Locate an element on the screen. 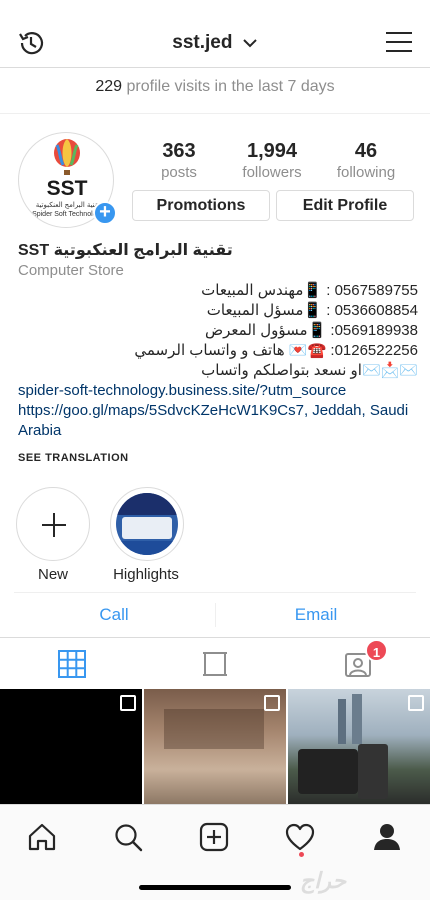 The height and width of the screenshot is (900, 430). activity-dot is located at coordinates (301, 854).